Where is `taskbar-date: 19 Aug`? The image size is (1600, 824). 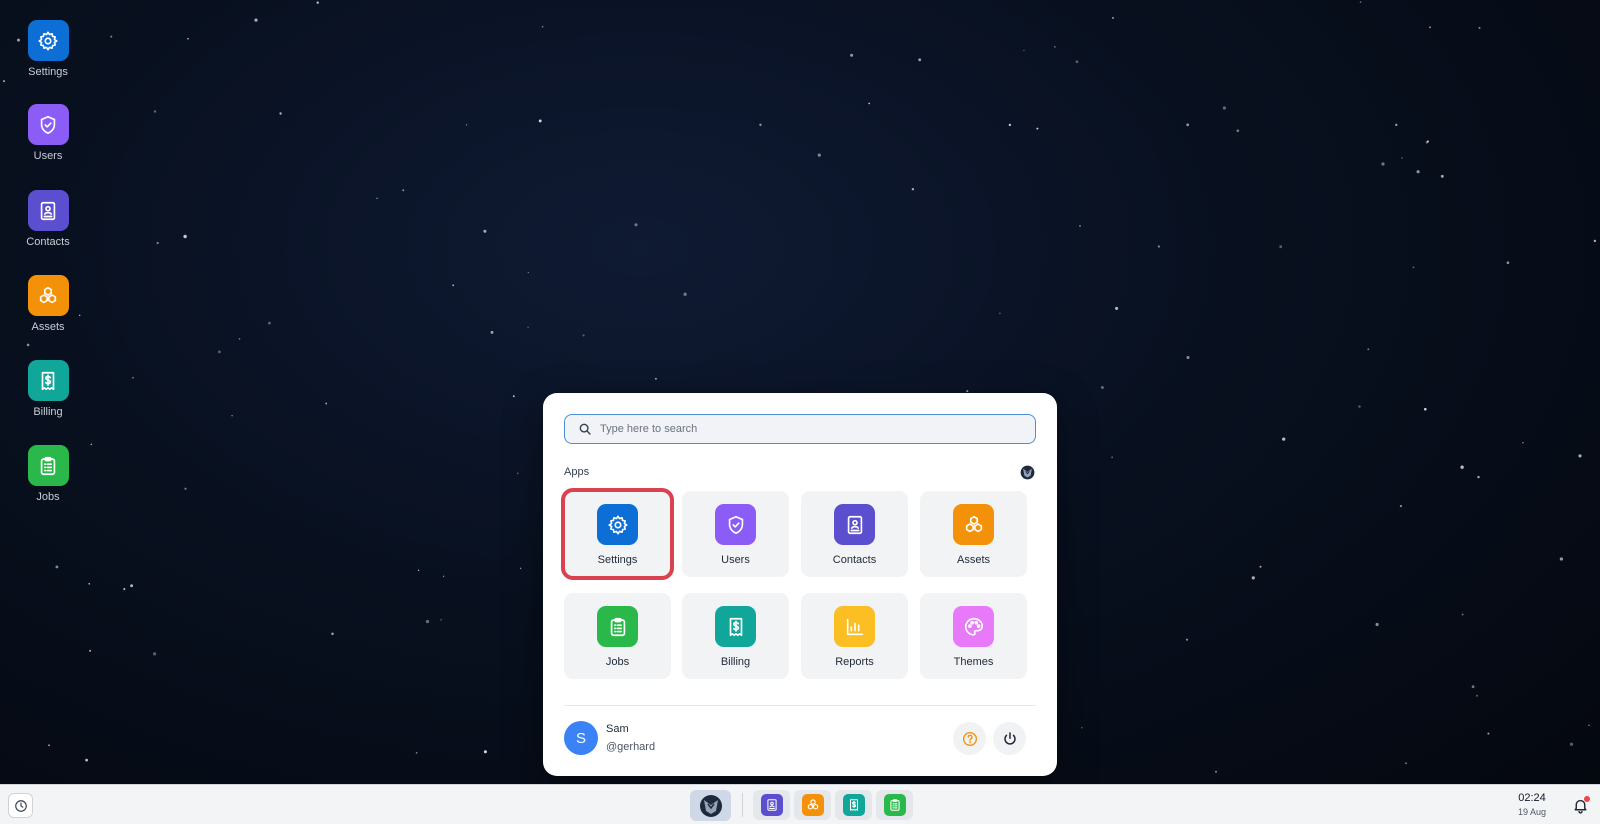
taskbar-date: 19 Aug is located at coordinates (1532, 812).